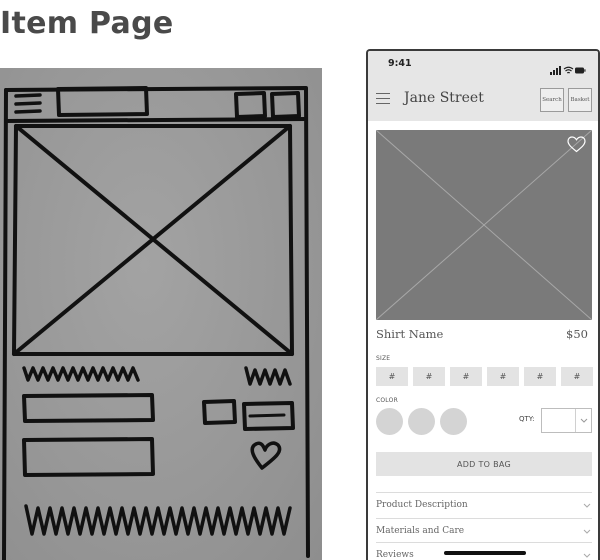  I want to click on accordion-materials-care: Materials and Care, so click(484, 531).